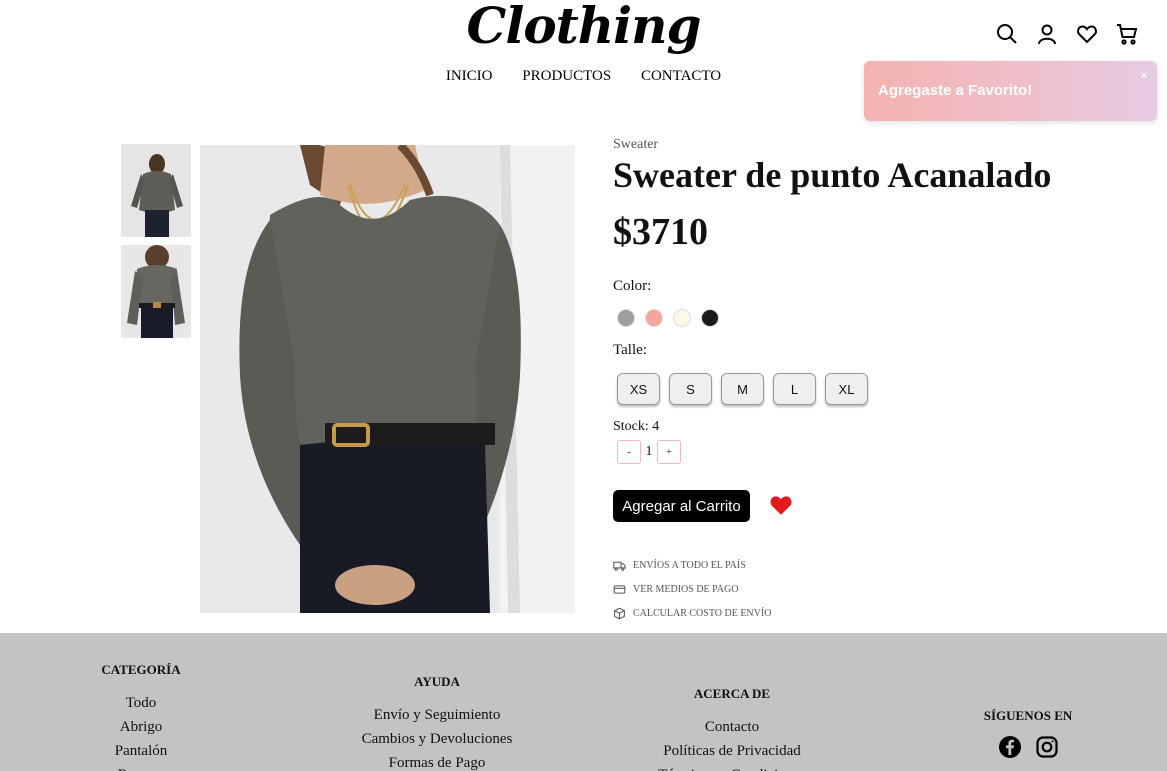  Describe the element at coordinates (1028, 747) in the screenshot. I see `social-icons` at that location.